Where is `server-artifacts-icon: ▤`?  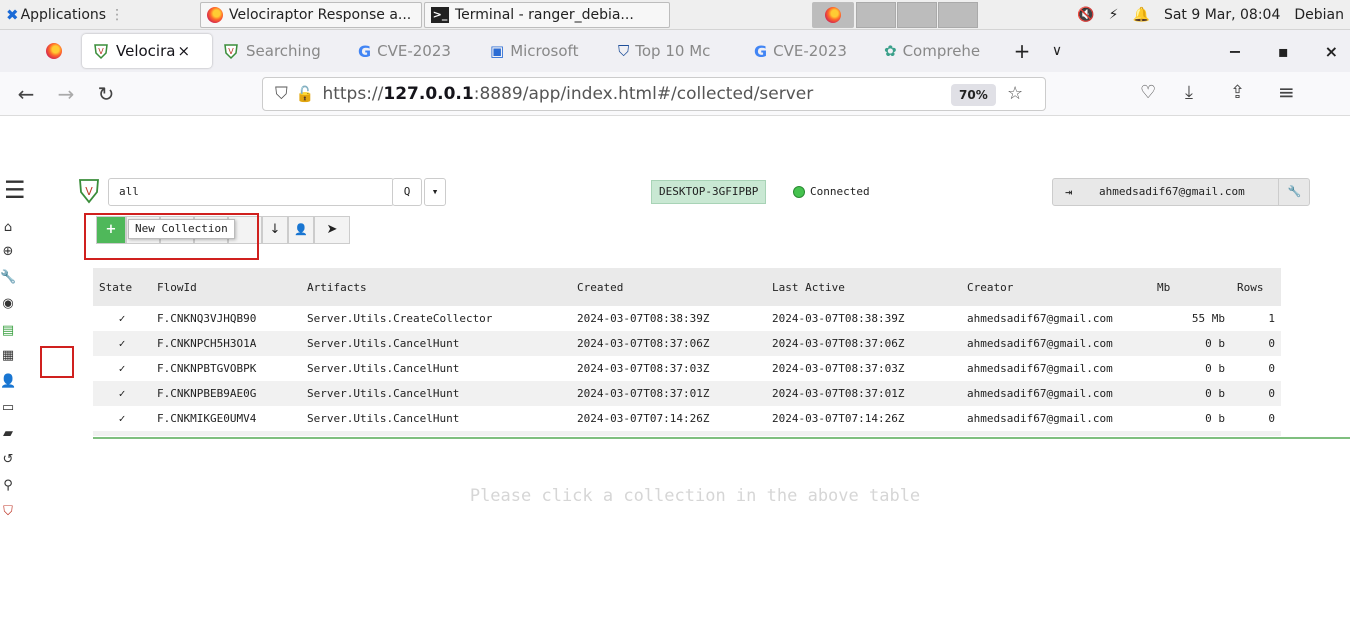
server-artifacts-icon: ▤ is located at coordinates (8, 331).